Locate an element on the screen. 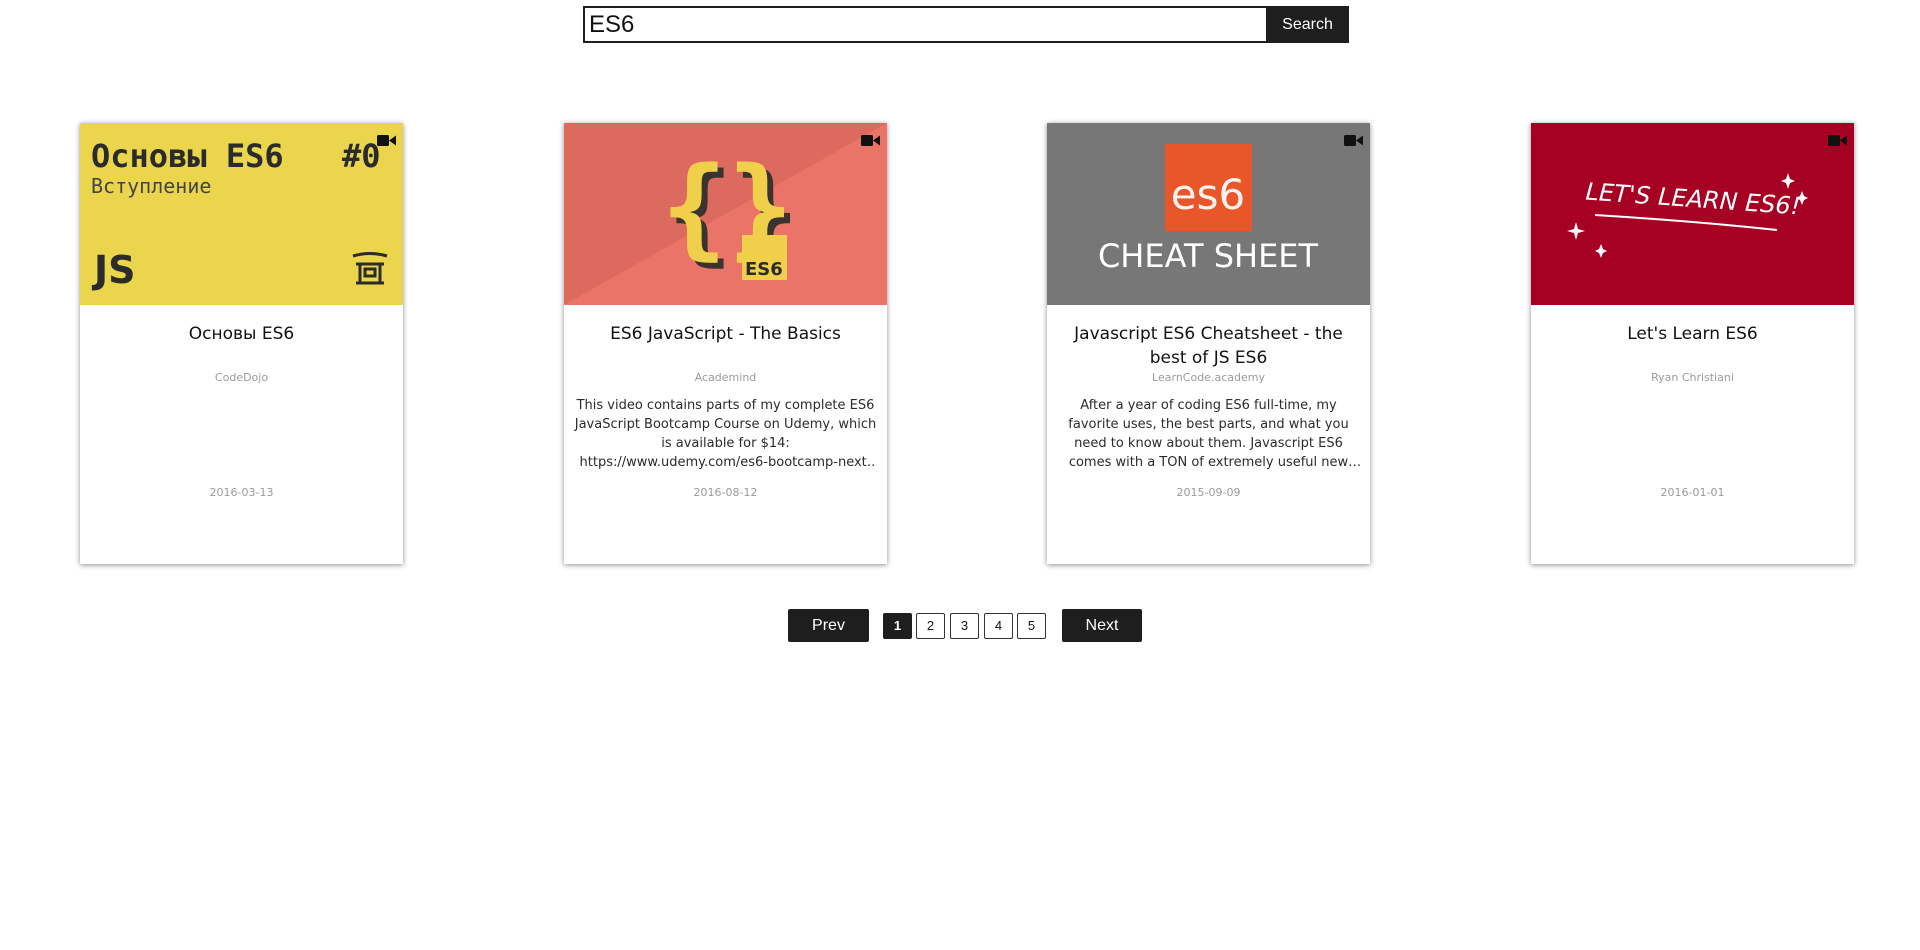 This screenshot has width=1920, height=950. thumbnail-image: Основы ES6 #0 Вступление JS is located at coordinates (241, 214).